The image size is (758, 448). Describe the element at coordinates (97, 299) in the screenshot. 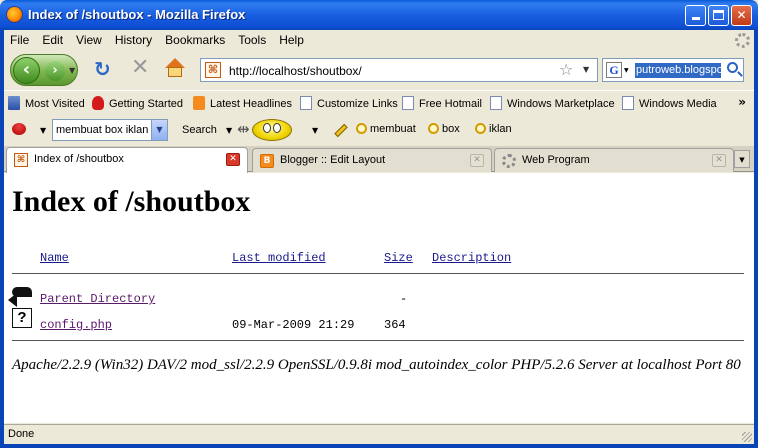

I see `parent-directory-link: Parent Directory` at that location.